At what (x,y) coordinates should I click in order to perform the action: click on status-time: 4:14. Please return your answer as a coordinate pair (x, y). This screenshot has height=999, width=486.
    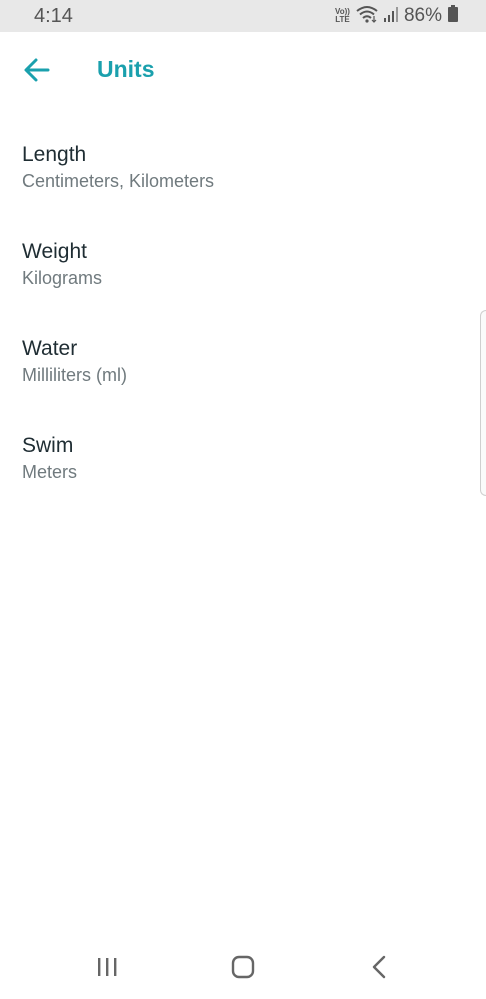
    Looking at the image, I should click on (53, 15).